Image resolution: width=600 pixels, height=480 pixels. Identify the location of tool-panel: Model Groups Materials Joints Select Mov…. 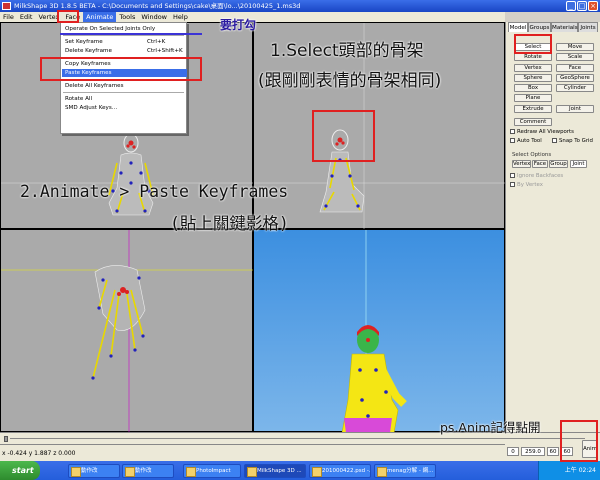
(552, 227).